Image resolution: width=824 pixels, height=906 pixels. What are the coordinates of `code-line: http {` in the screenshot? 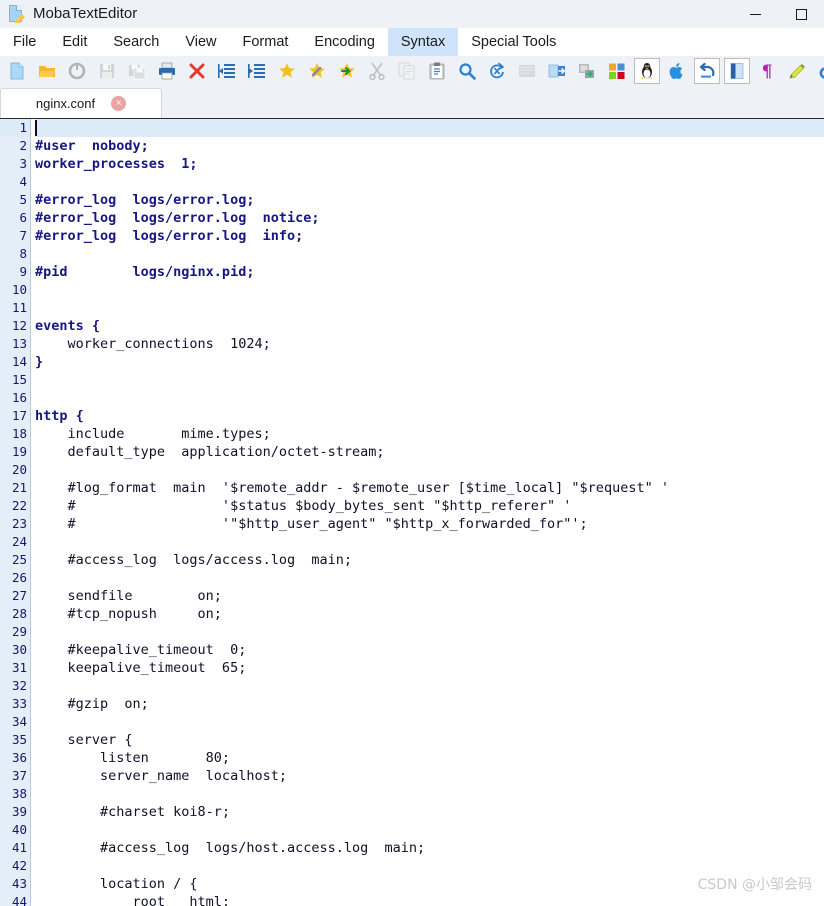 It's located at (429, 416).